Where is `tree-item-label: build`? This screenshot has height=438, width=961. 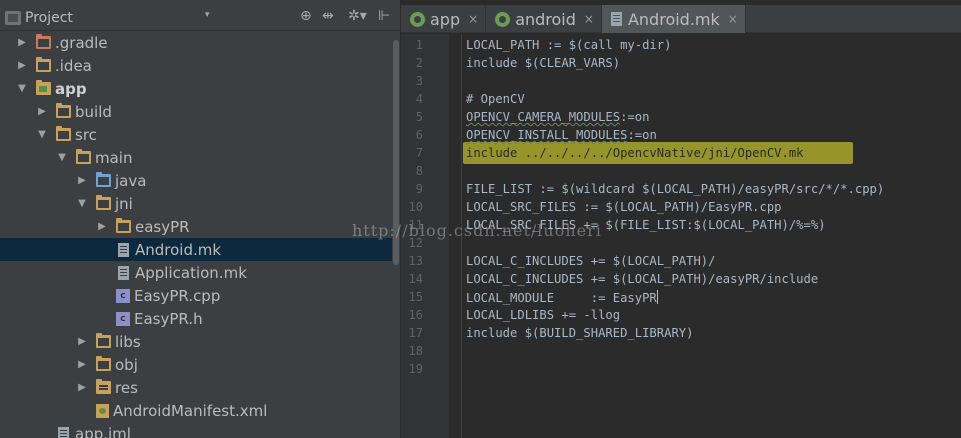 tree-item-label: build is located at coordinates (93, 111).